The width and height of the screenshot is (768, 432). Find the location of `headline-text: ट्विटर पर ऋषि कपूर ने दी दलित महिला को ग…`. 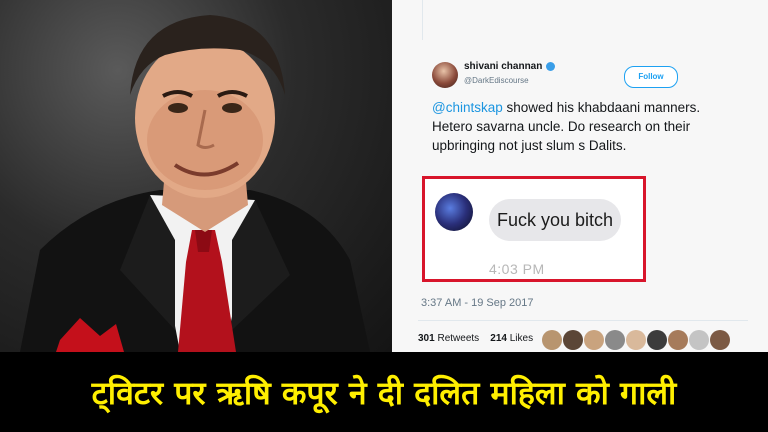

headline-text: ट्विटर पर ऋषि कपूर ने दी दलित महिला को ग… is located at coordinates (384, 392).